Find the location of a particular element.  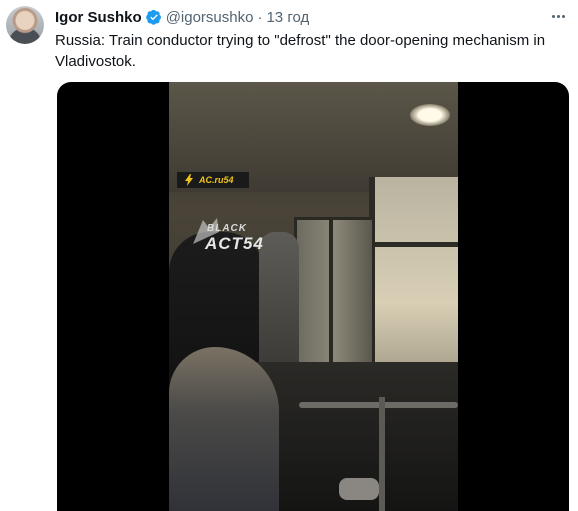

train-window is located at coordinates (413, 282).